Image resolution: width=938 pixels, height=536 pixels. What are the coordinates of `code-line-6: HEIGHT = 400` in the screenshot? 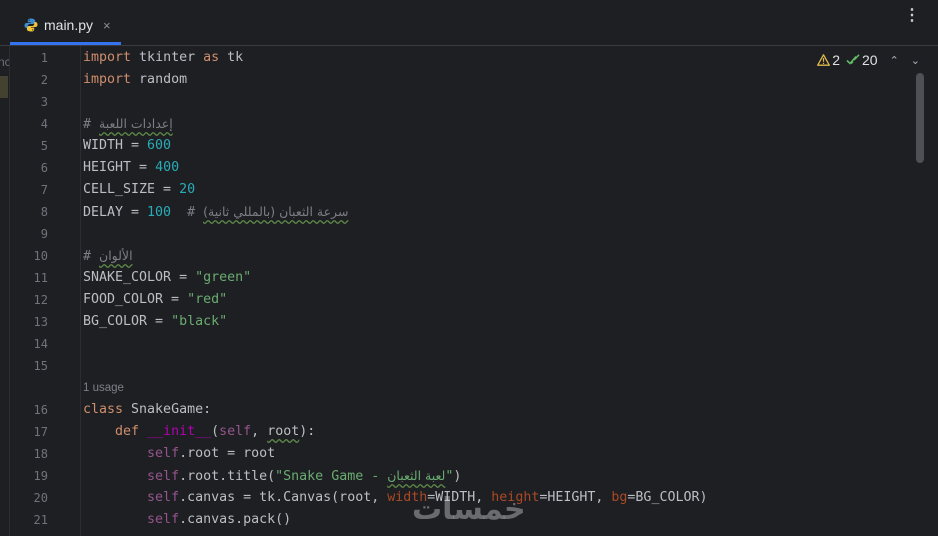 It's located at (131, 168).